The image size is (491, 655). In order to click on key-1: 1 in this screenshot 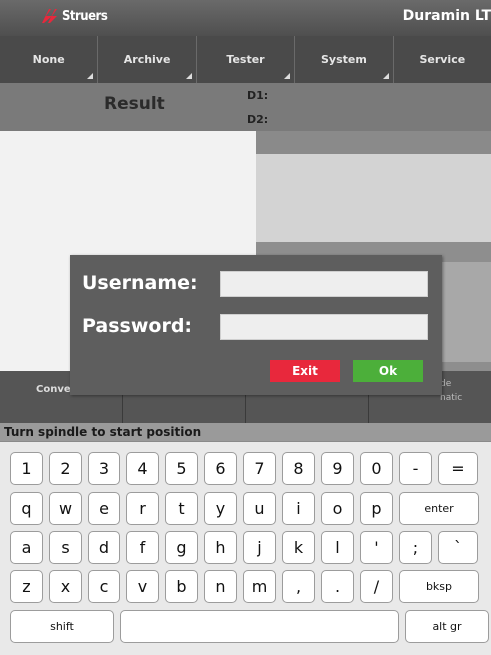, I will do `click(26, 468)`.